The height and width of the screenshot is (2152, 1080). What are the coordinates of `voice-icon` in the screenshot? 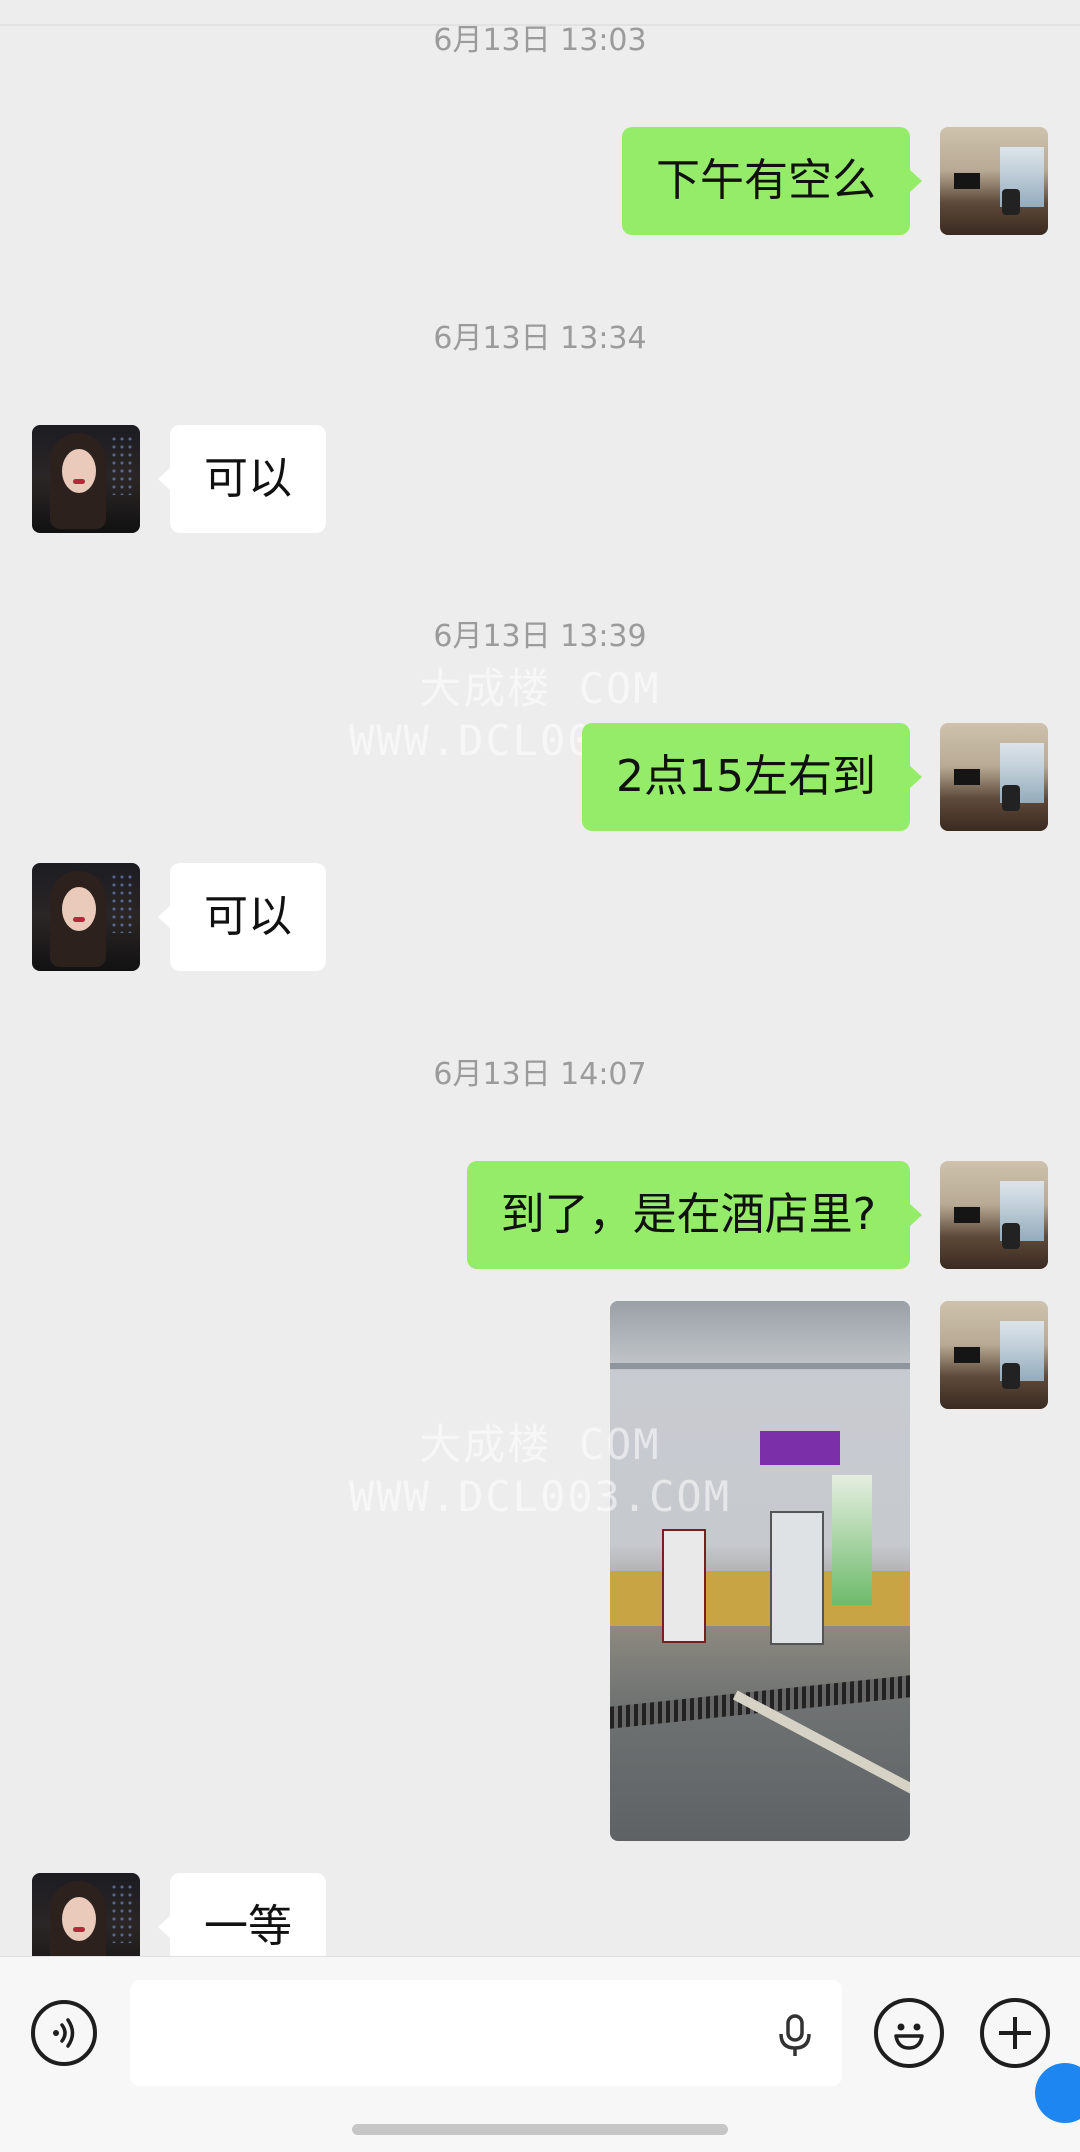 It's located at (64, 2033).